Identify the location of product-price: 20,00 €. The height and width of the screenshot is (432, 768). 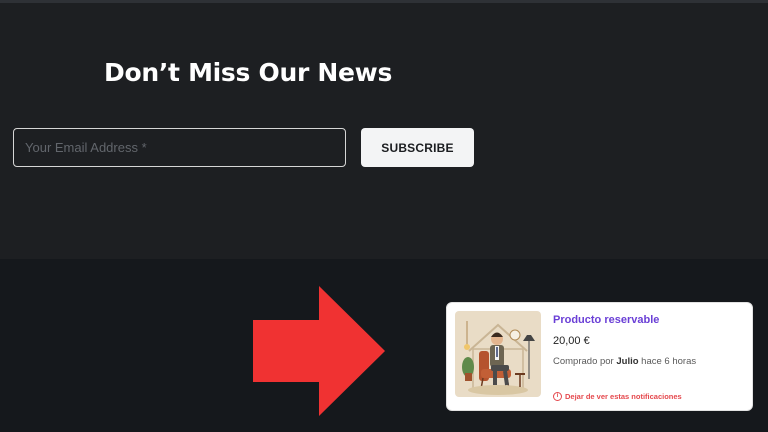
(571, 341).